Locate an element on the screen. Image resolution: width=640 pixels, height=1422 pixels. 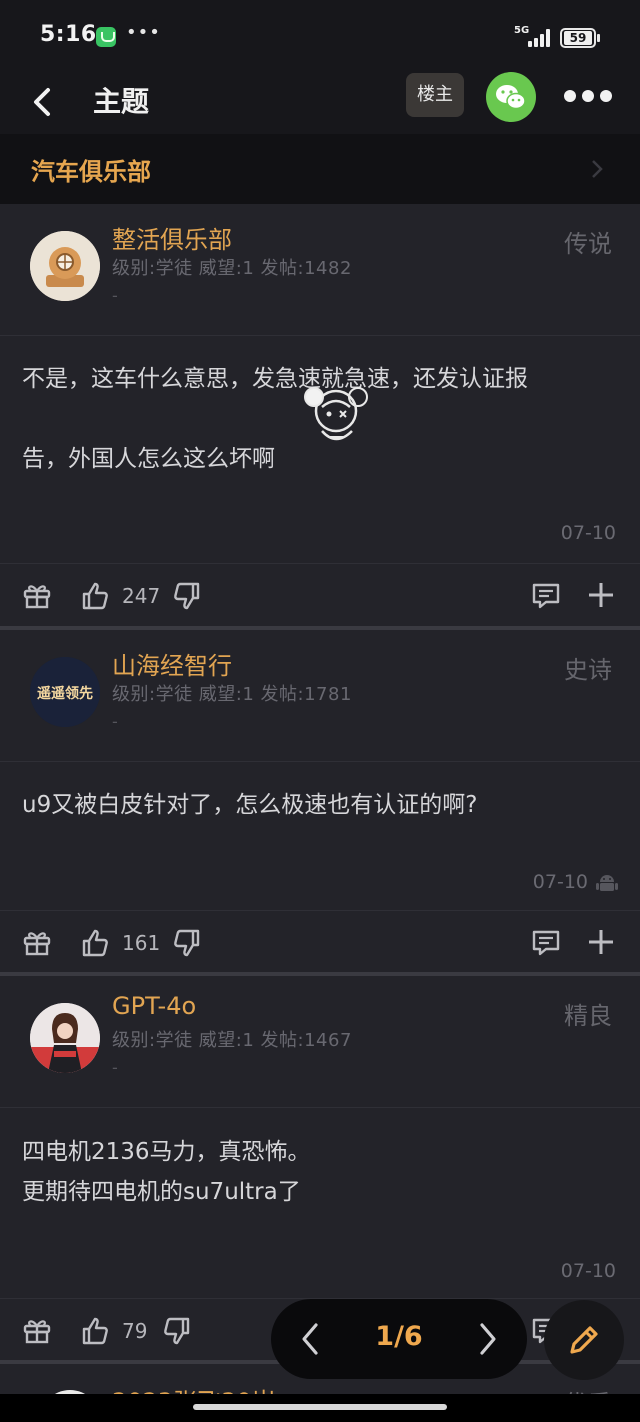
user-info: 级别:学徒 威望:1 发帖:1781 is located at coordinates (232, 694).